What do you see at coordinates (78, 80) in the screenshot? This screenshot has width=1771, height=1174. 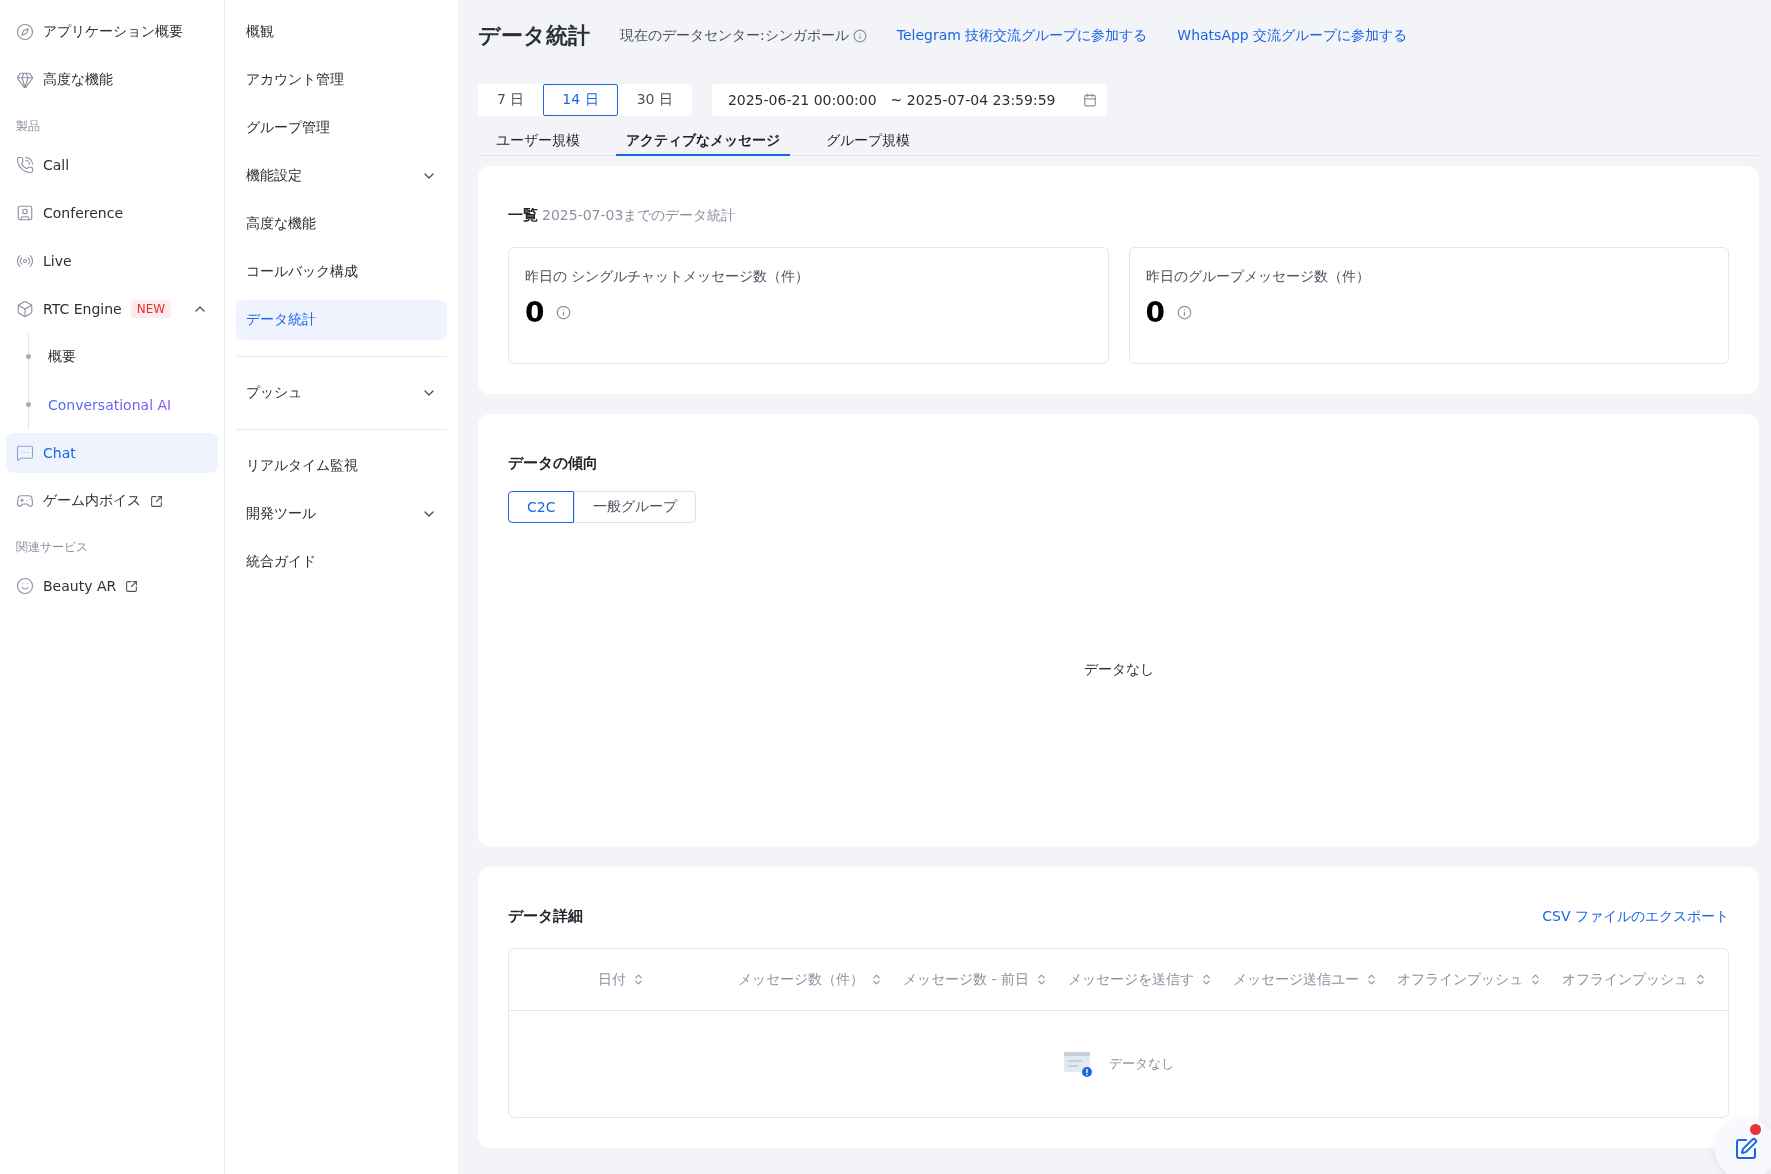 I see `nav-label: 高度な機能` at bounding box center [78, 80].